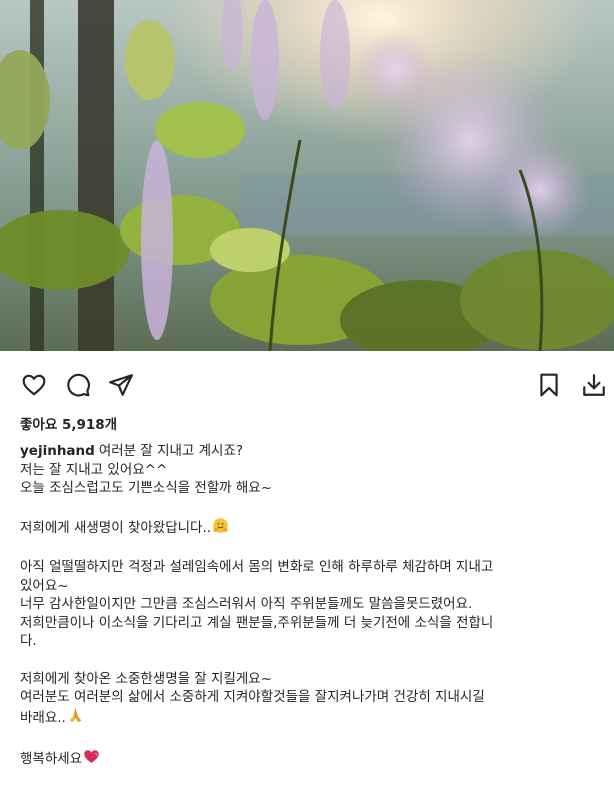 This screenshot has height=785, width=614. Describe the element at coordinates (171, 451) in the screenshot. I see `caption-text: 여러분 잘 지내고 계시죠?` at that location.